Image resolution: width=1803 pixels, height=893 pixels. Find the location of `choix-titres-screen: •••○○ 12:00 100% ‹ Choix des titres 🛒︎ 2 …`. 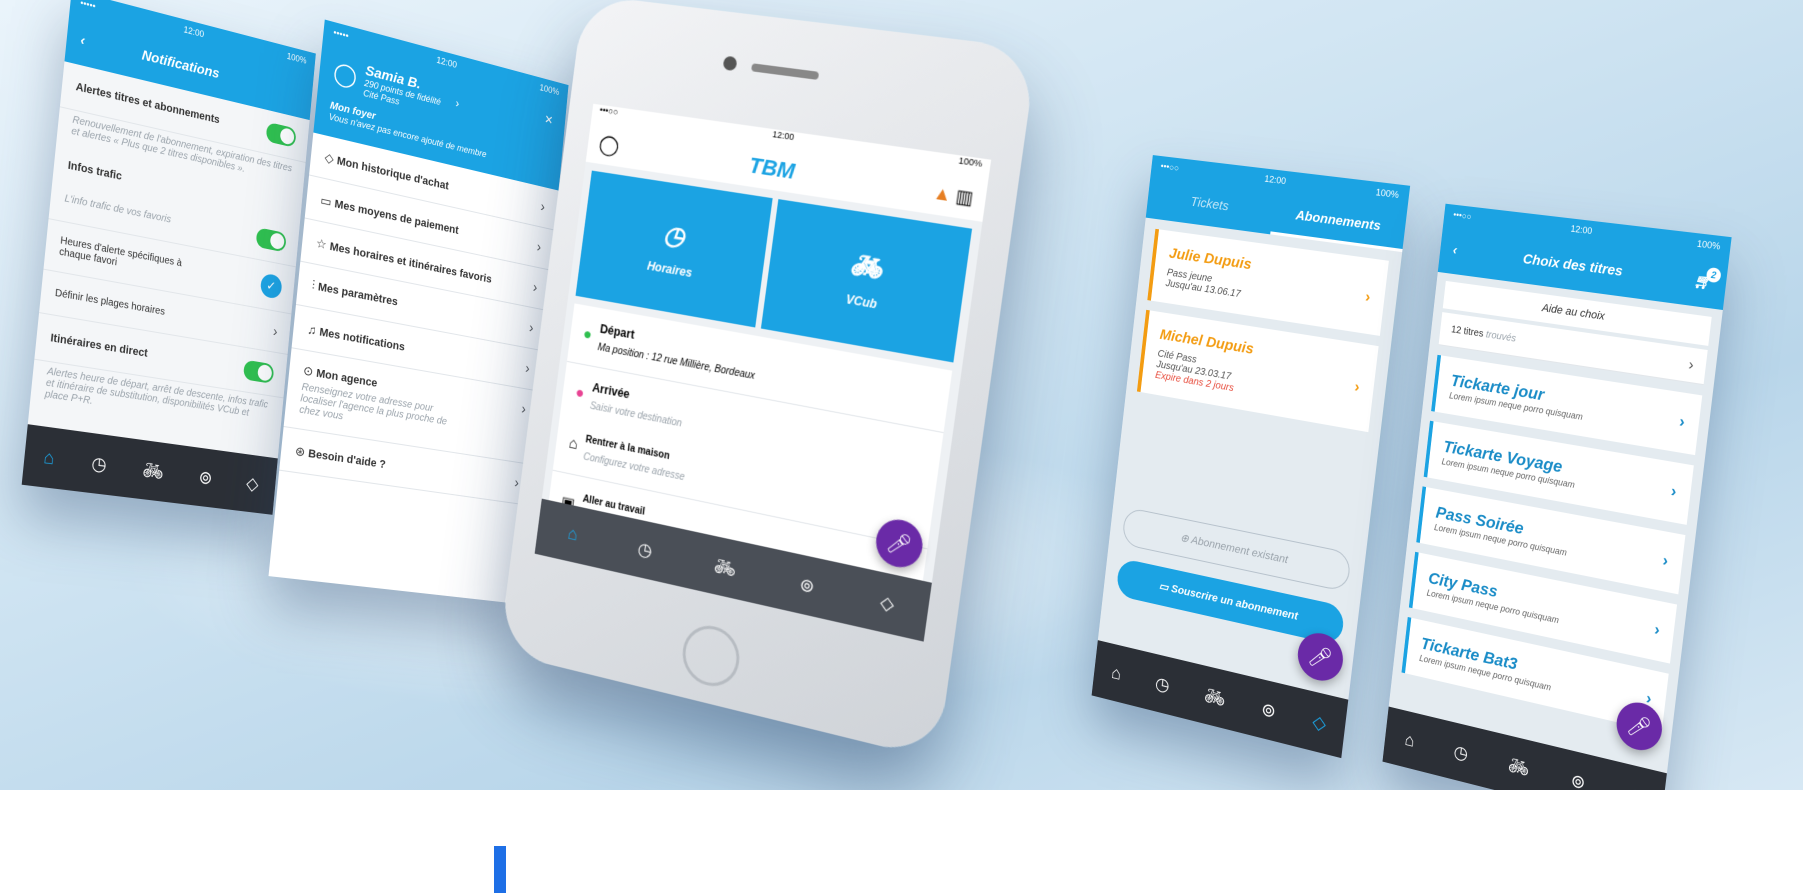

choix-titres-screen: •••○○ 12:00 100% ‹ Choix des titres 🛒︎ 2 … is located at coordinates (1557, 496).